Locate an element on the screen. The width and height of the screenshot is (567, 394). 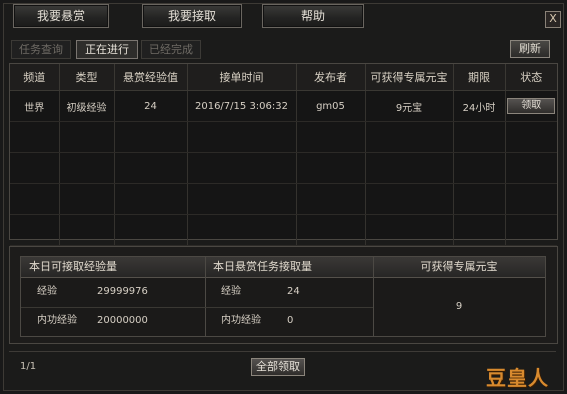
daily-inner-label: 内功经验 is located at coordinates (57, 320).